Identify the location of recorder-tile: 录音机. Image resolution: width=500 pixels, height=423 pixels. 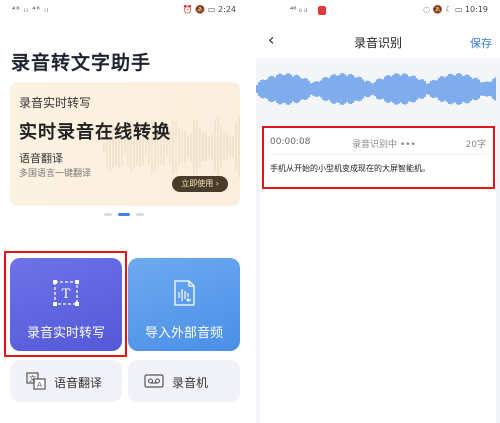
(184, 381).